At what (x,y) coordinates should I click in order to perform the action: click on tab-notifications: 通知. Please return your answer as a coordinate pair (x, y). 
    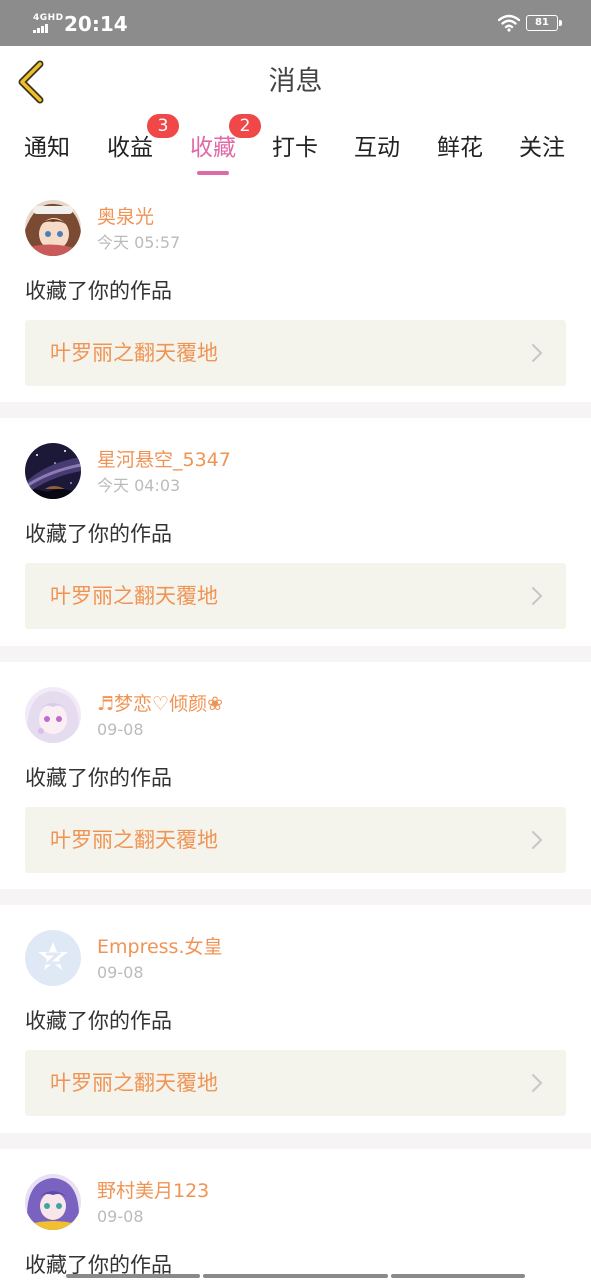
    Looking at the image, I should click on (49, 152).